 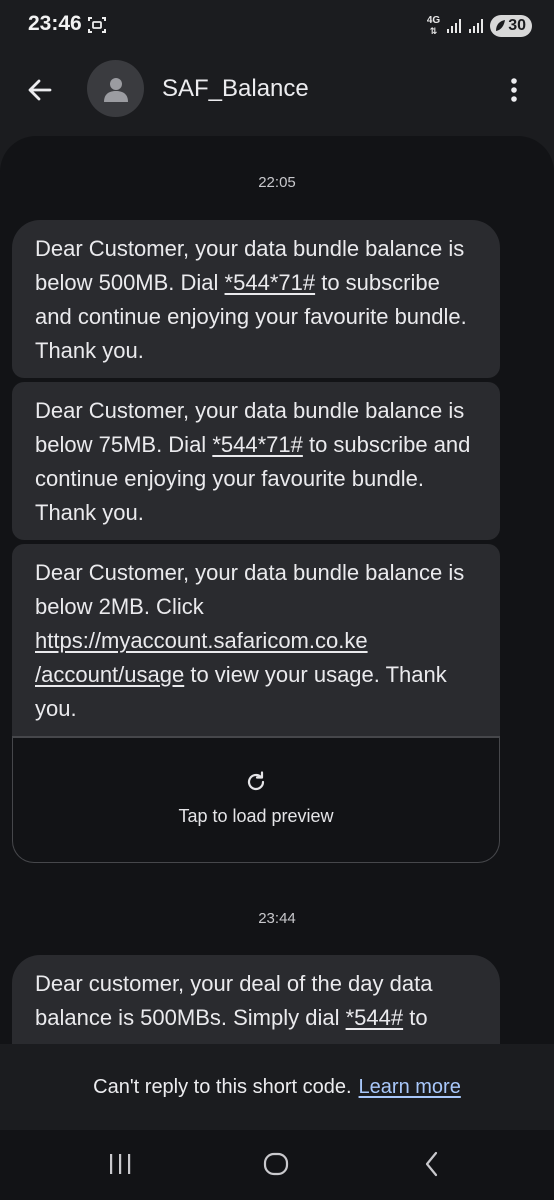 I want to click on back-icon, so click(x=431, y=1164).